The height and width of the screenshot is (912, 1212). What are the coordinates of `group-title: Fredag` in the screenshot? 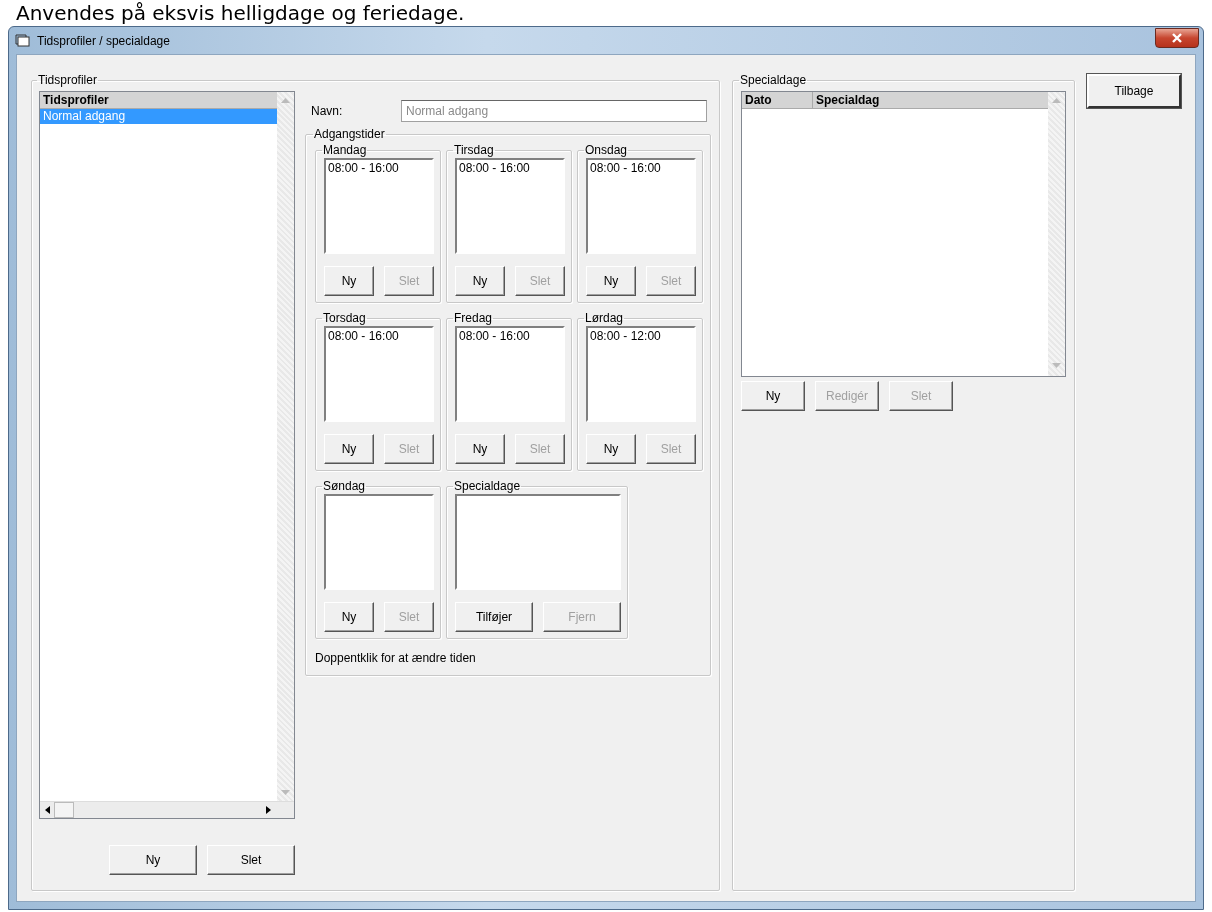 It's located at (473, 318).